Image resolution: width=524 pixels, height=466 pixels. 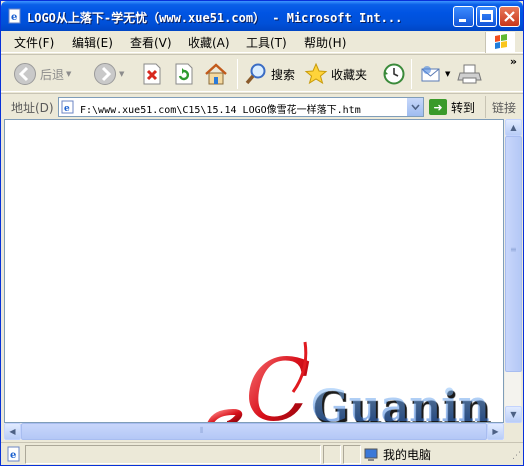 I want to click on windows-logo, so click(x=500, y=42).